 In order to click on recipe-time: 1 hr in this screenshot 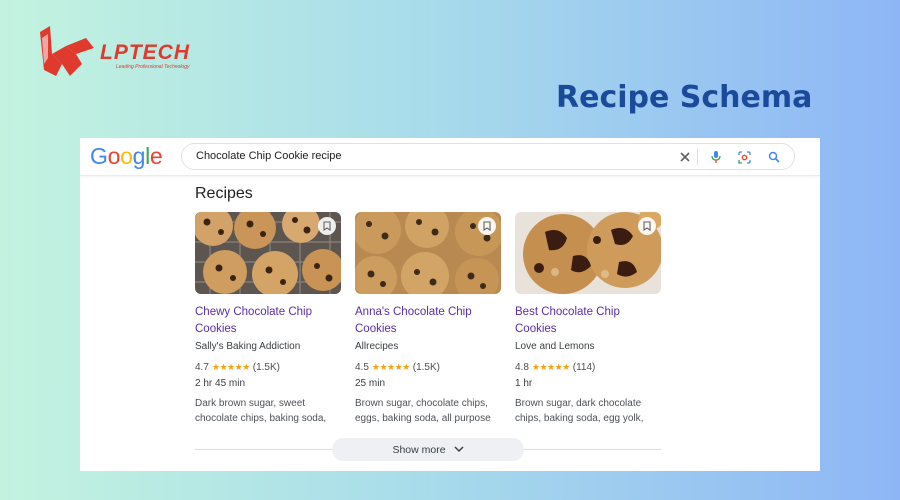, I will do `click(524, 383)`.